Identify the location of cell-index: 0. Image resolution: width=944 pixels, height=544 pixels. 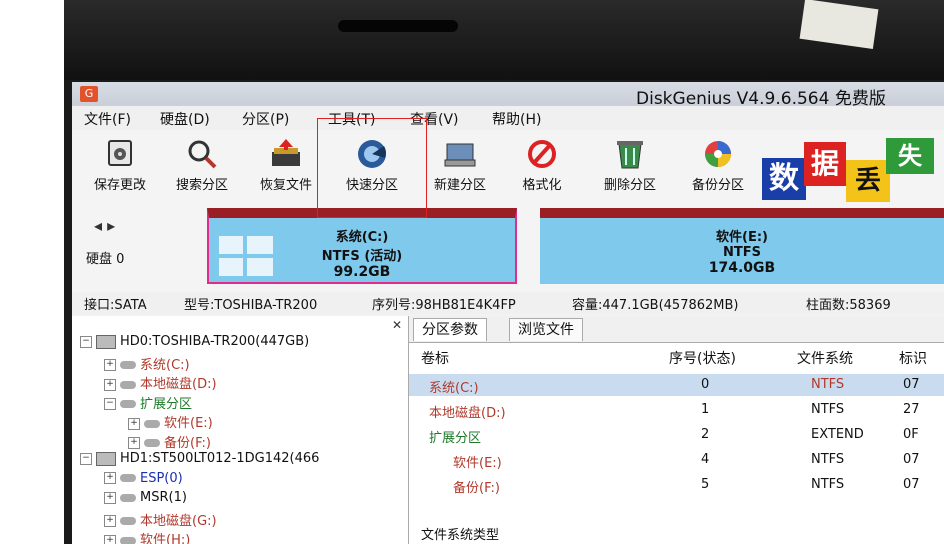
(705, 384).